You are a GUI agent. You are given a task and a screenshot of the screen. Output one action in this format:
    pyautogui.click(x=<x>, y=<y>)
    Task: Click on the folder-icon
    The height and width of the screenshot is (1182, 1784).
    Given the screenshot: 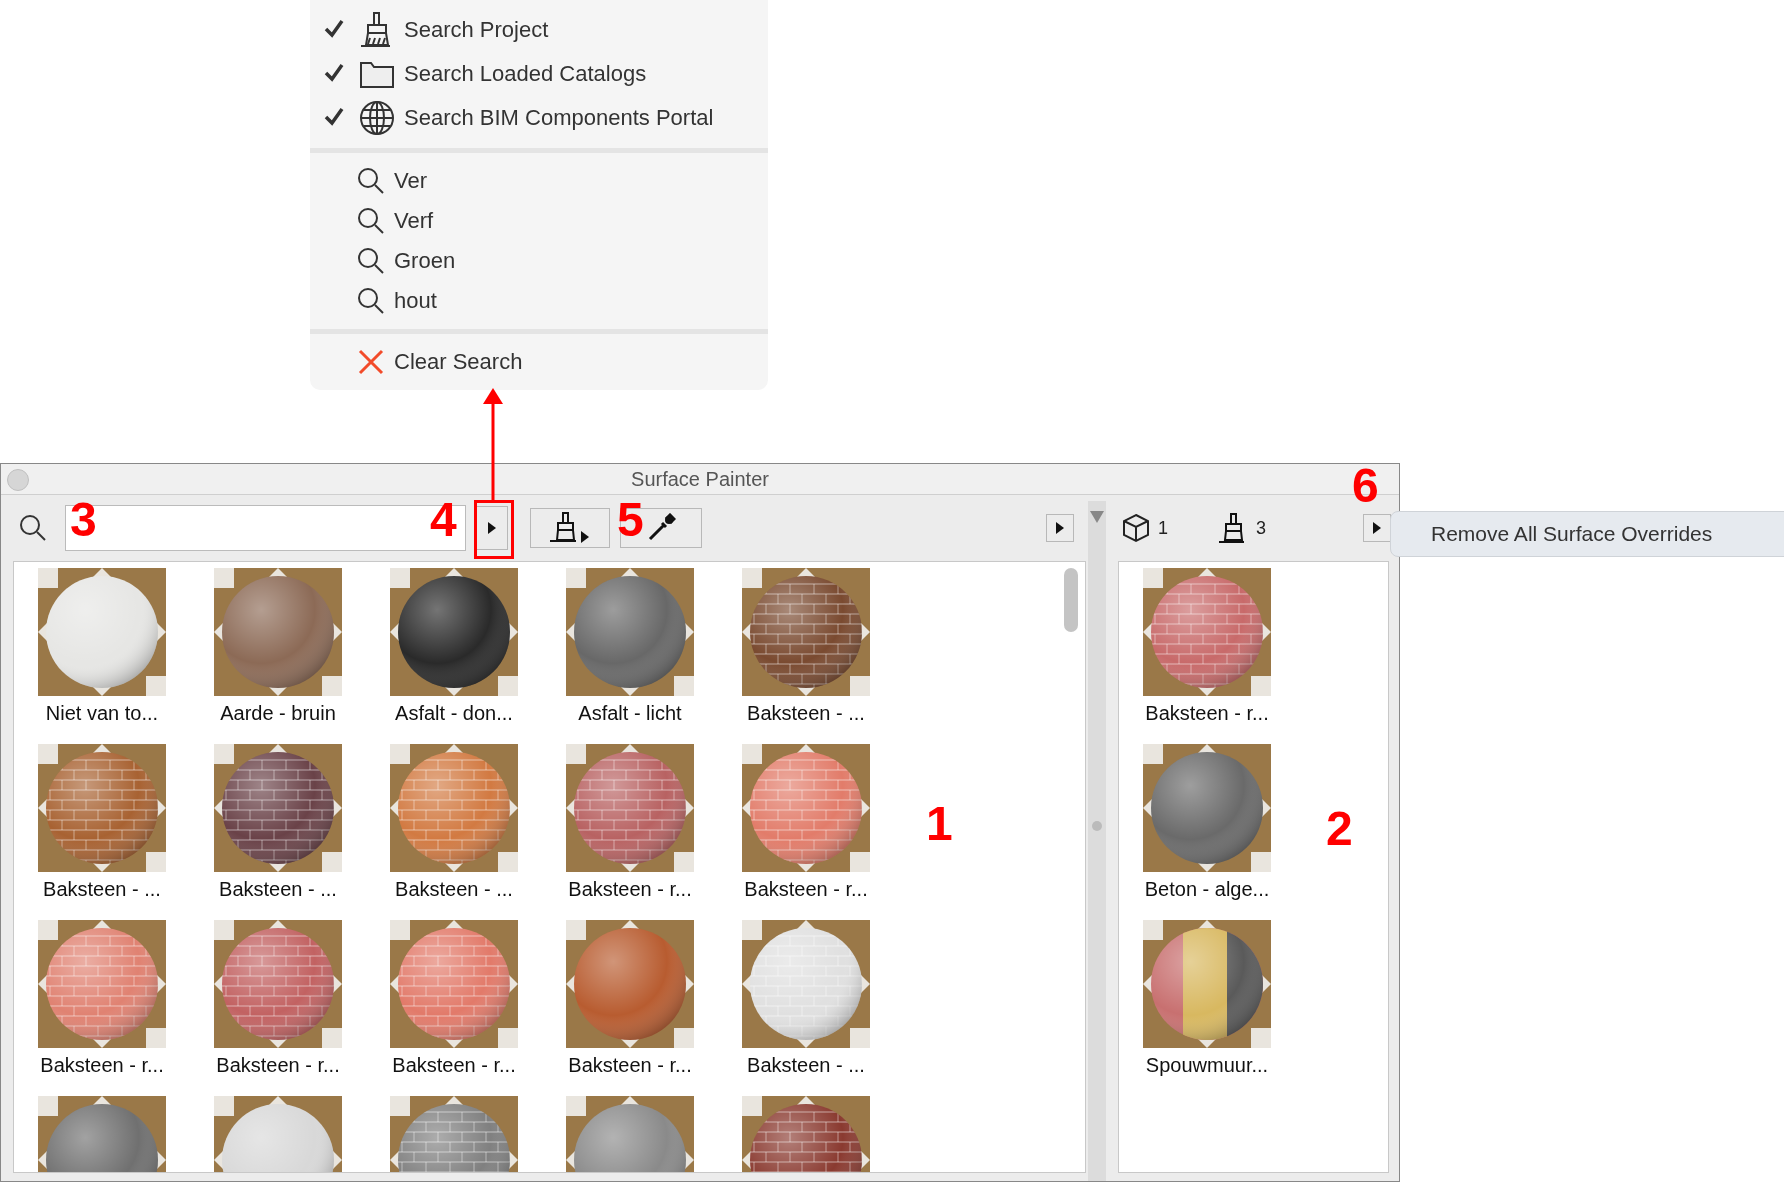 What is the action you would take?
    pyautogui.click(x=377, y=74)
    